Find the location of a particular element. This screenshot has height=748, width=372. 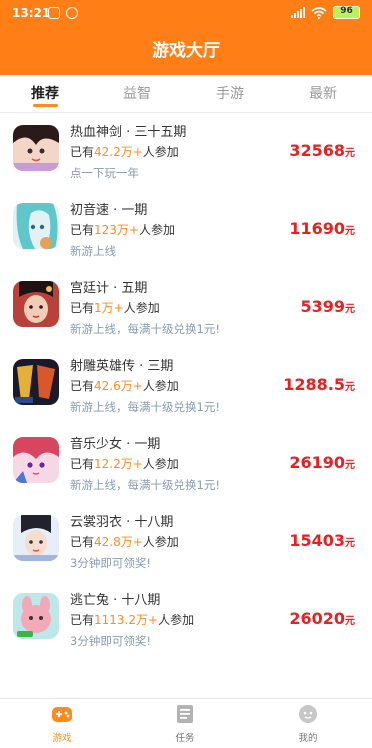

page-title: 游戏大厅 is located at coordinates (186, 51).